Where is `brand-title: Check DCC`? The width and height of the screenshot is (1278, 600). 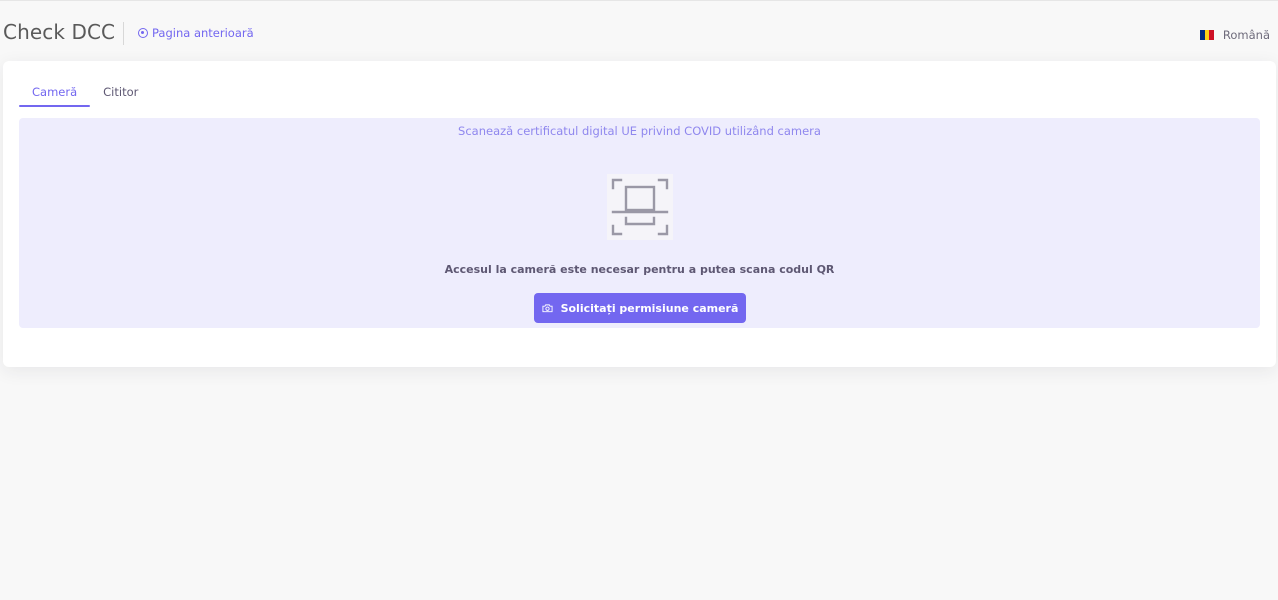 brand-title: Check DCC is located at coordinates (59, 32).